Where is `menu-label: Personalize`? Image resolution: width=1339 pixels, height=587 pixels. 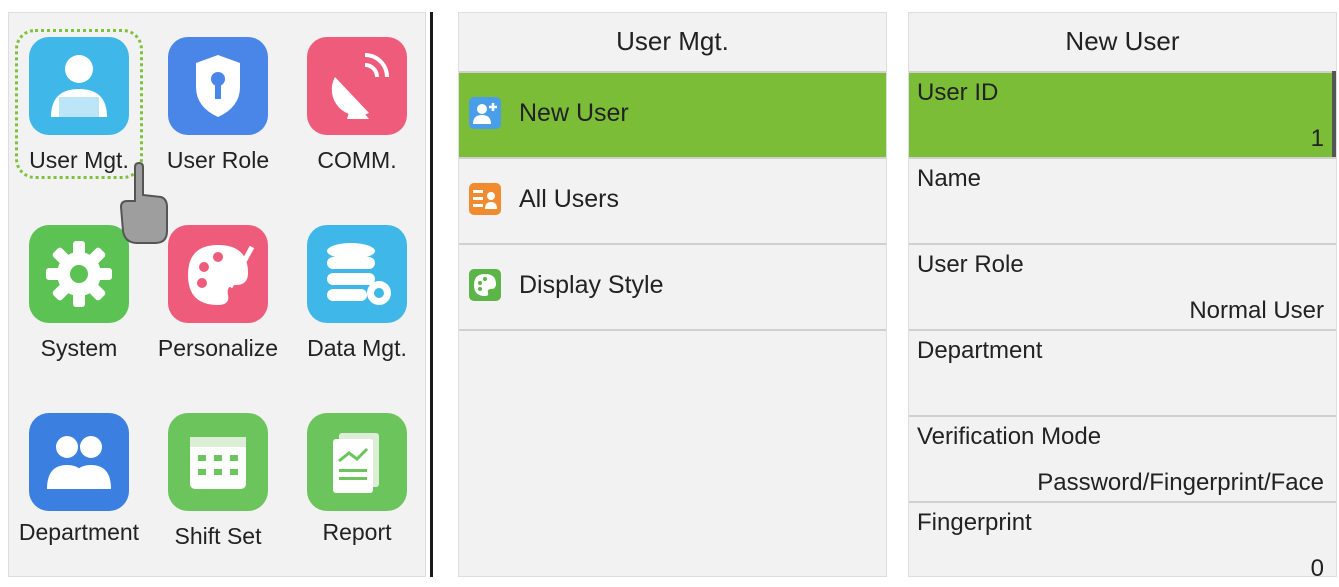
menu-label: Personalize is located at coordinates (218, 348).